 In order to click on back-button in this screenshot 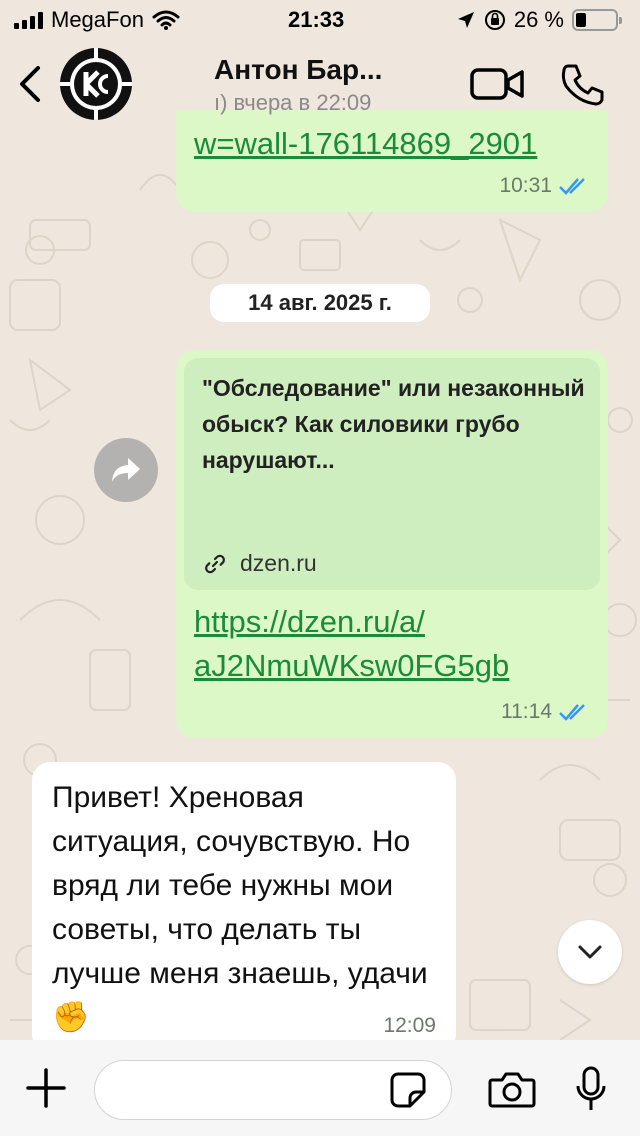, I will do `click(30, 84)`.